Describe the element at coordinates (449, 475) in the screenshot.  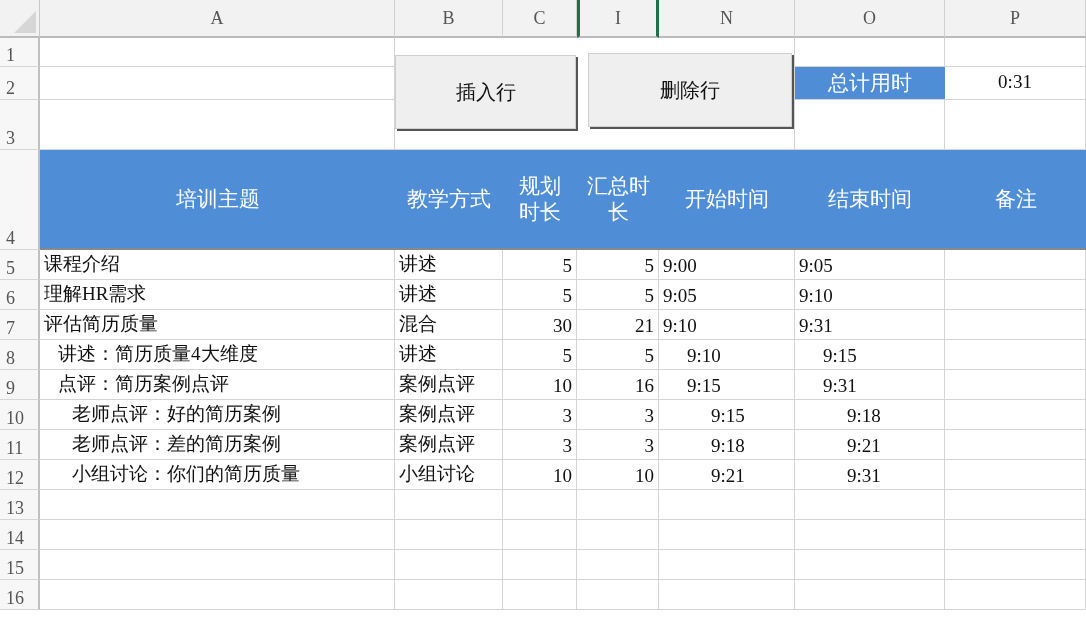
I see `method-cell: 小组讨论` at that location.